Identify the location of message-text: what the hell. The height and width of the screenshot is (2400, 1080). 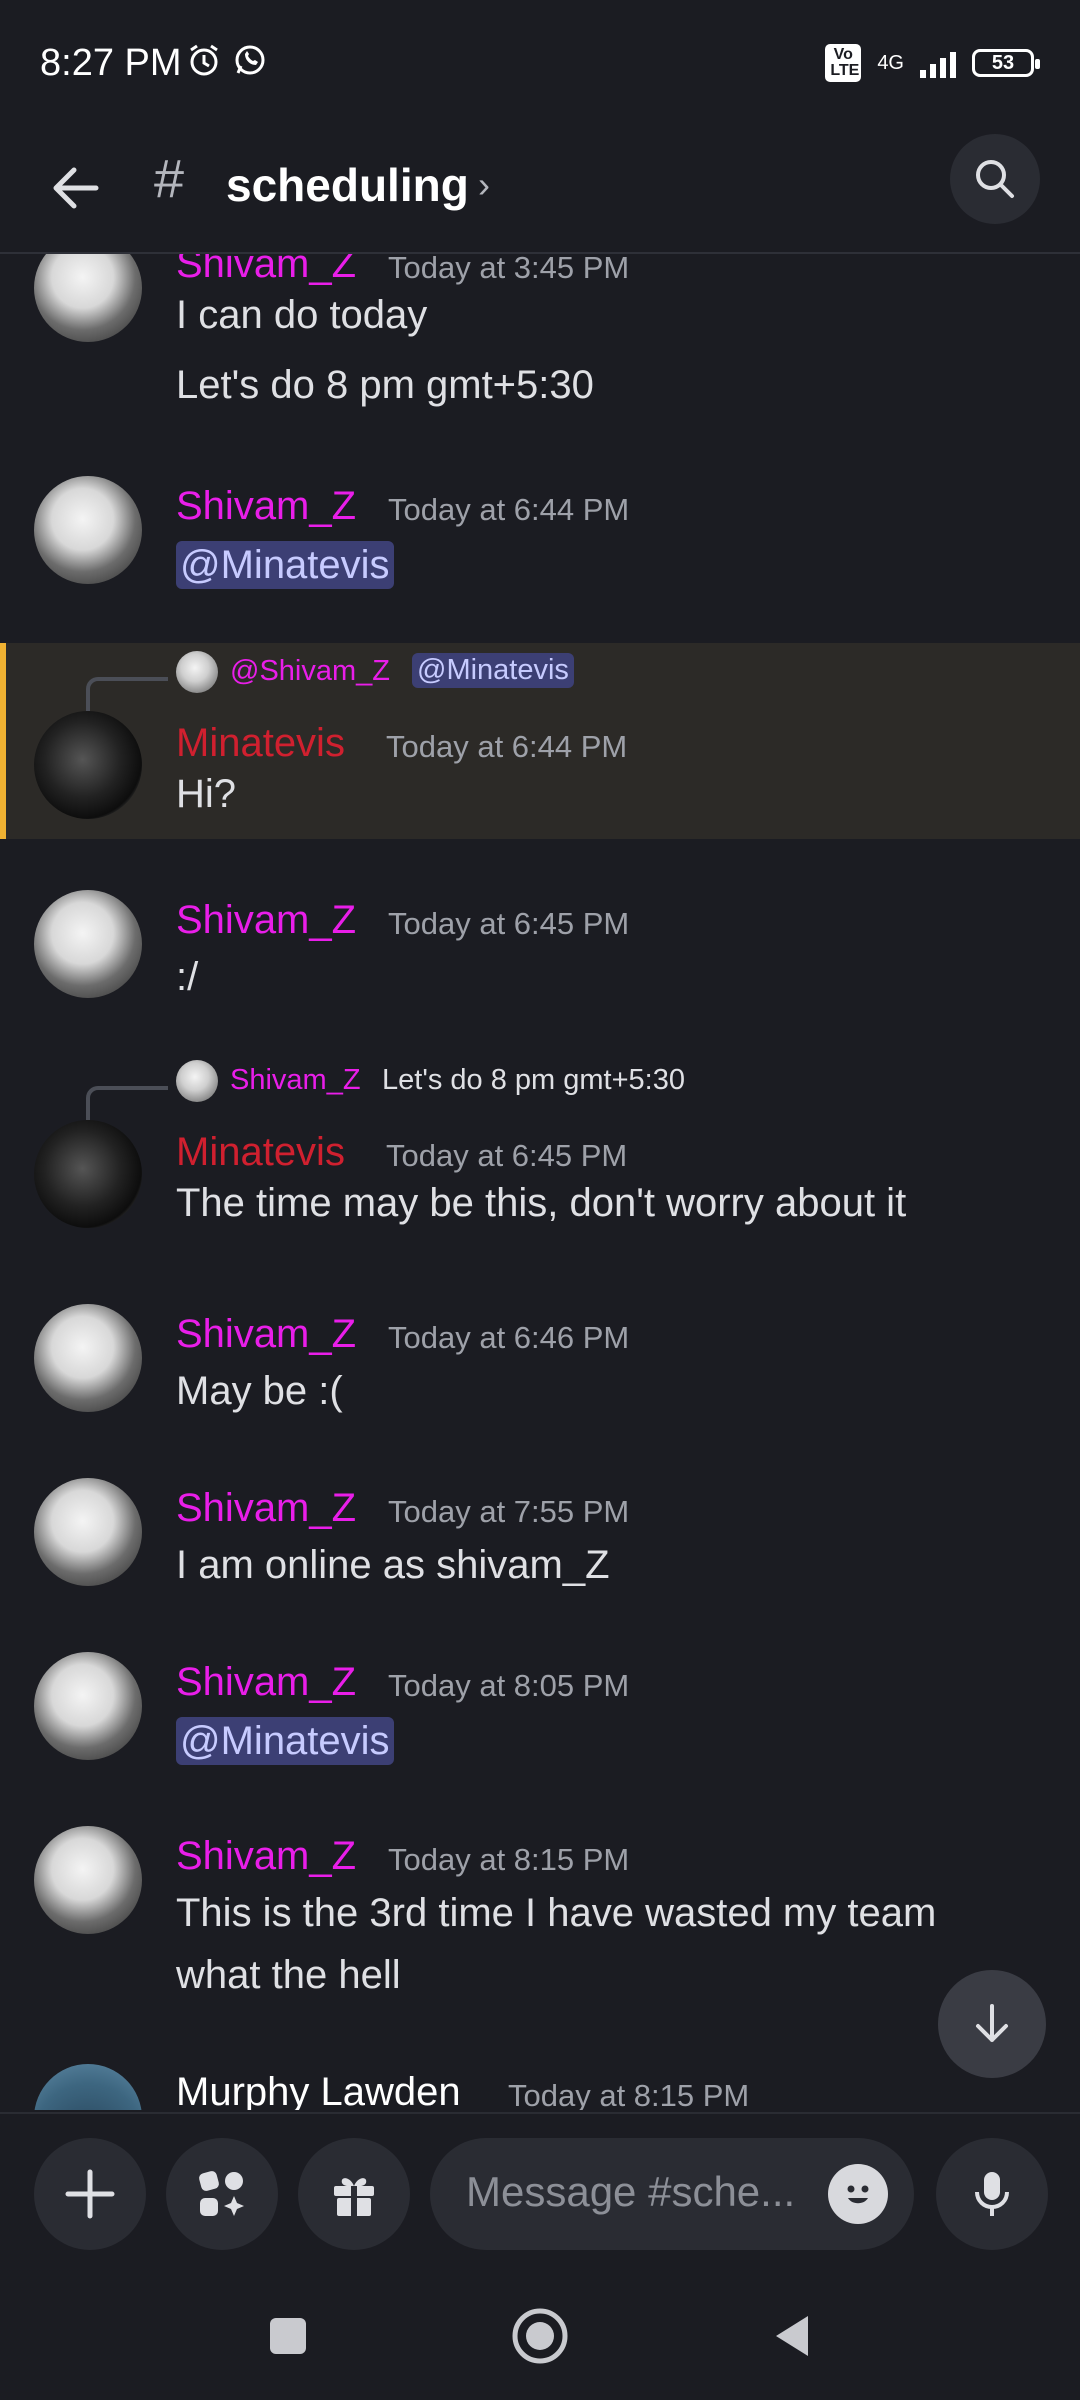
(288, 1975).